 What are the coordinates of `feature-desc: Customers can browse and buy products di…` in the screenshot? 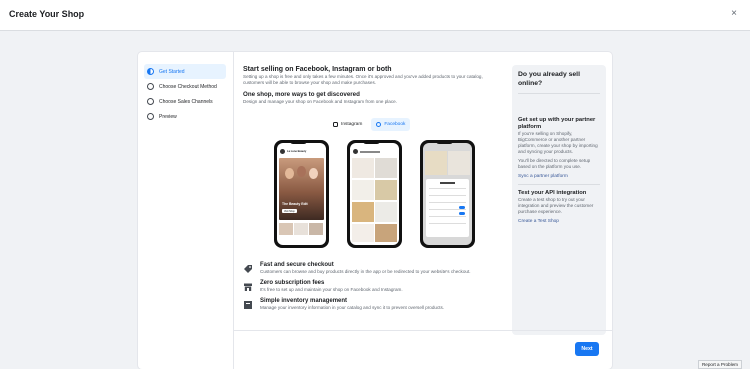 It's located at (365, 271).